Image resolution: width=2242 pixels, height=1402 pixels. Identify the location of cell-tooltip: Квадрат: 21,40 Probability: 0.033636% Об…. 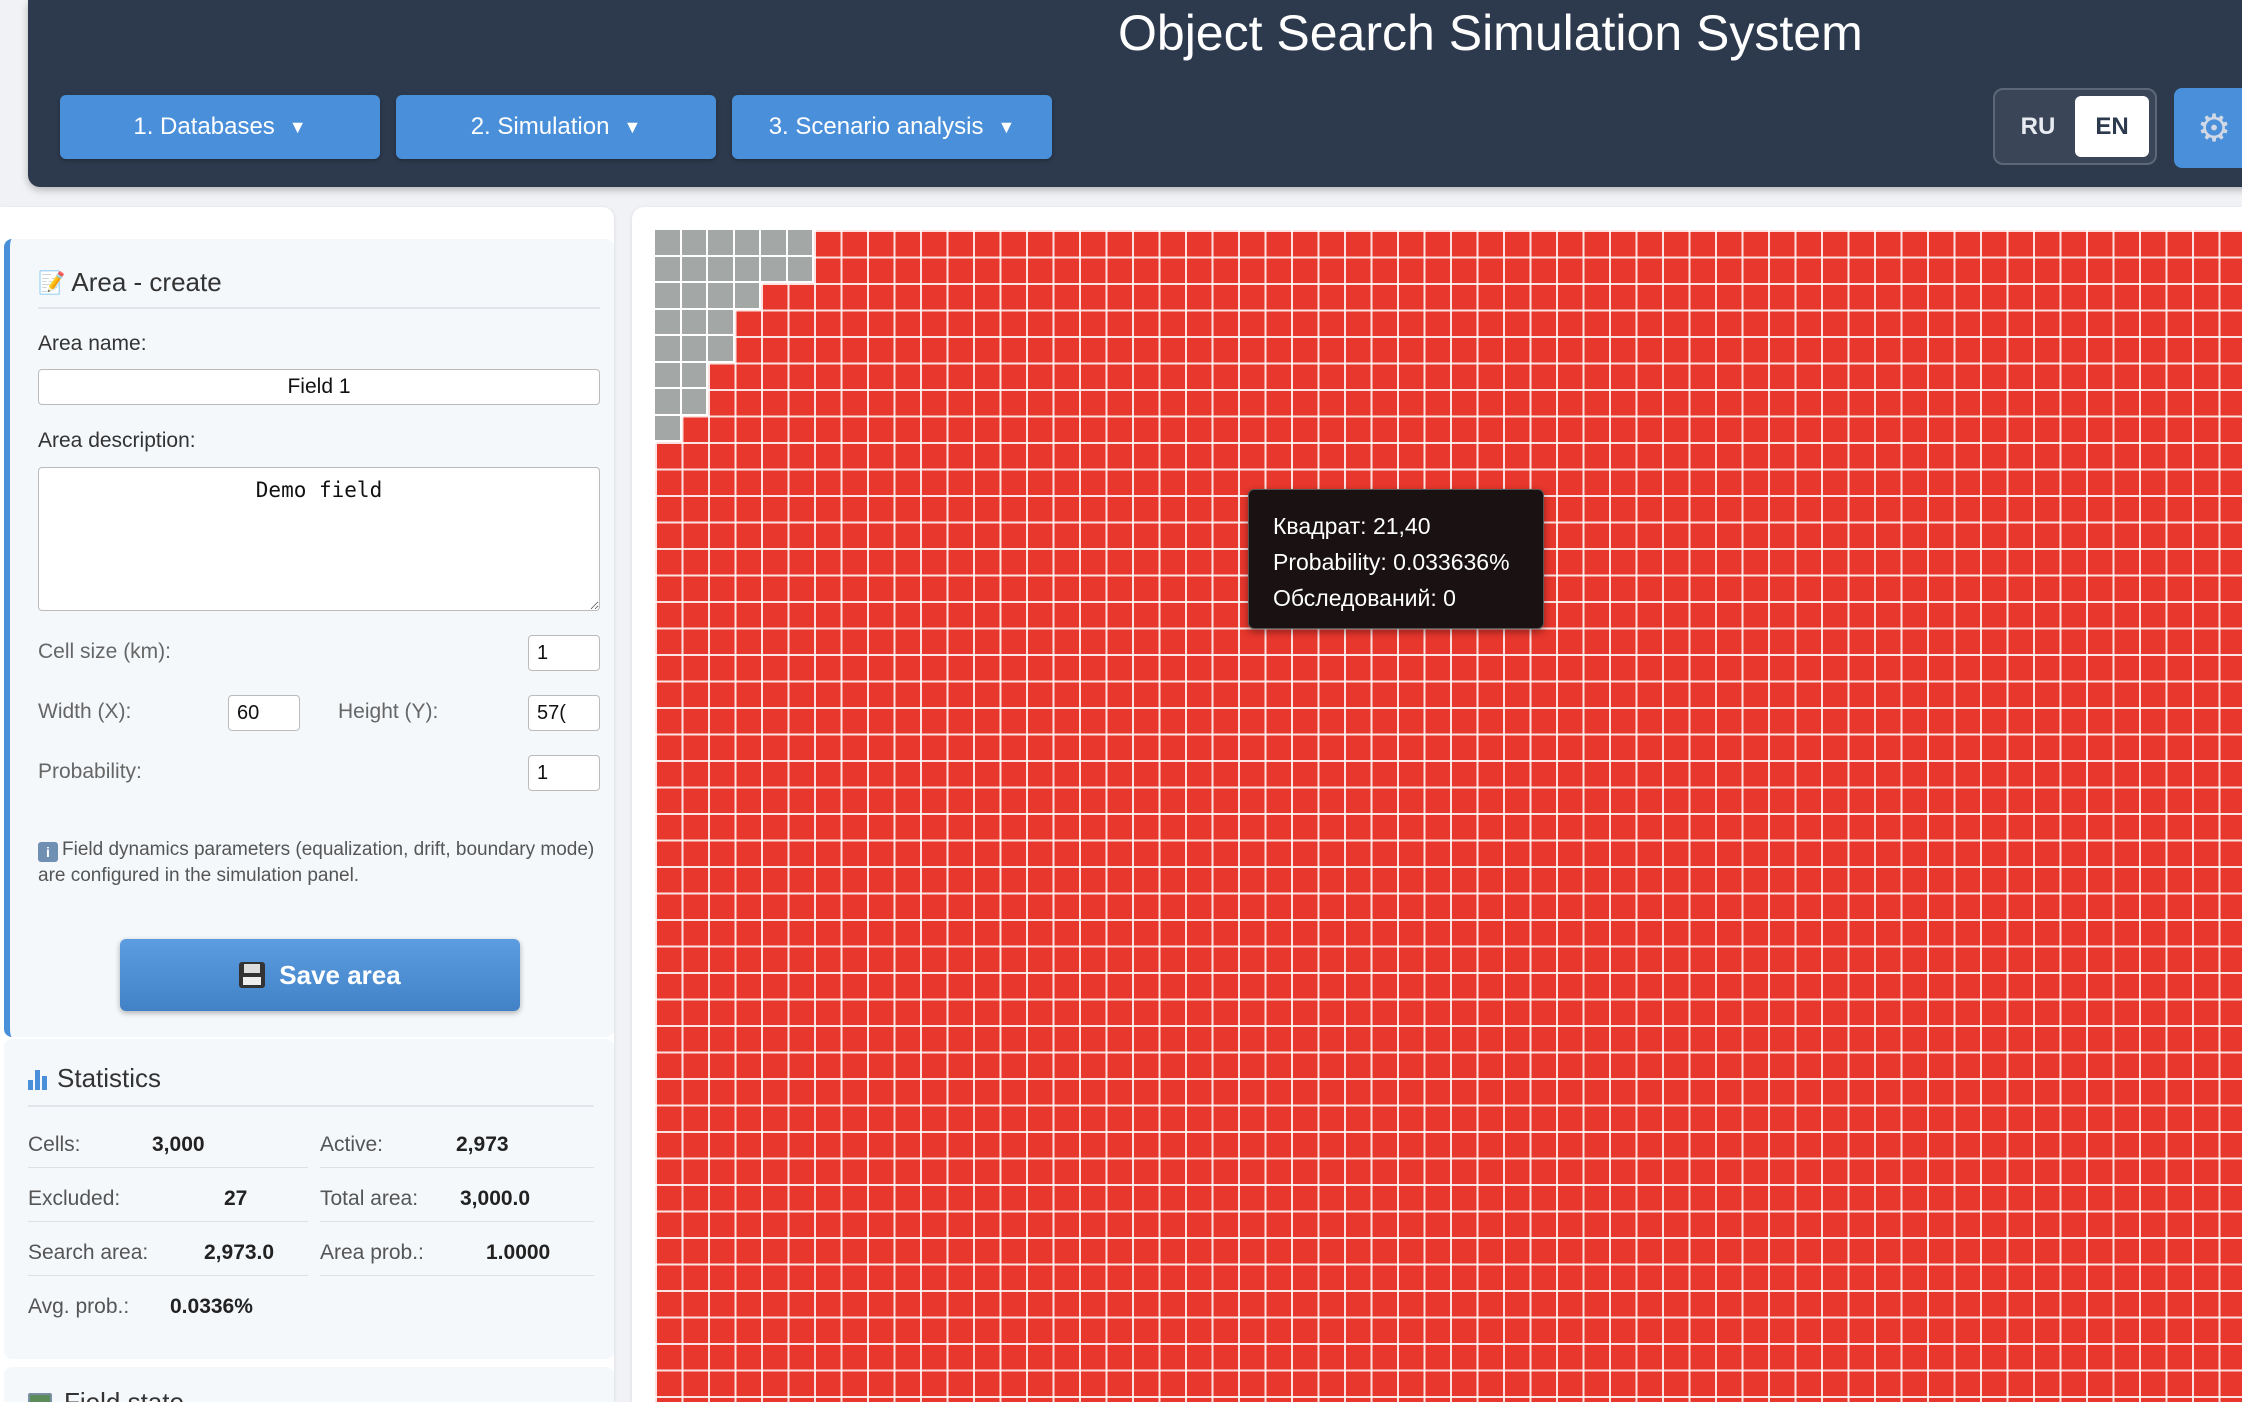
(1396, 559).